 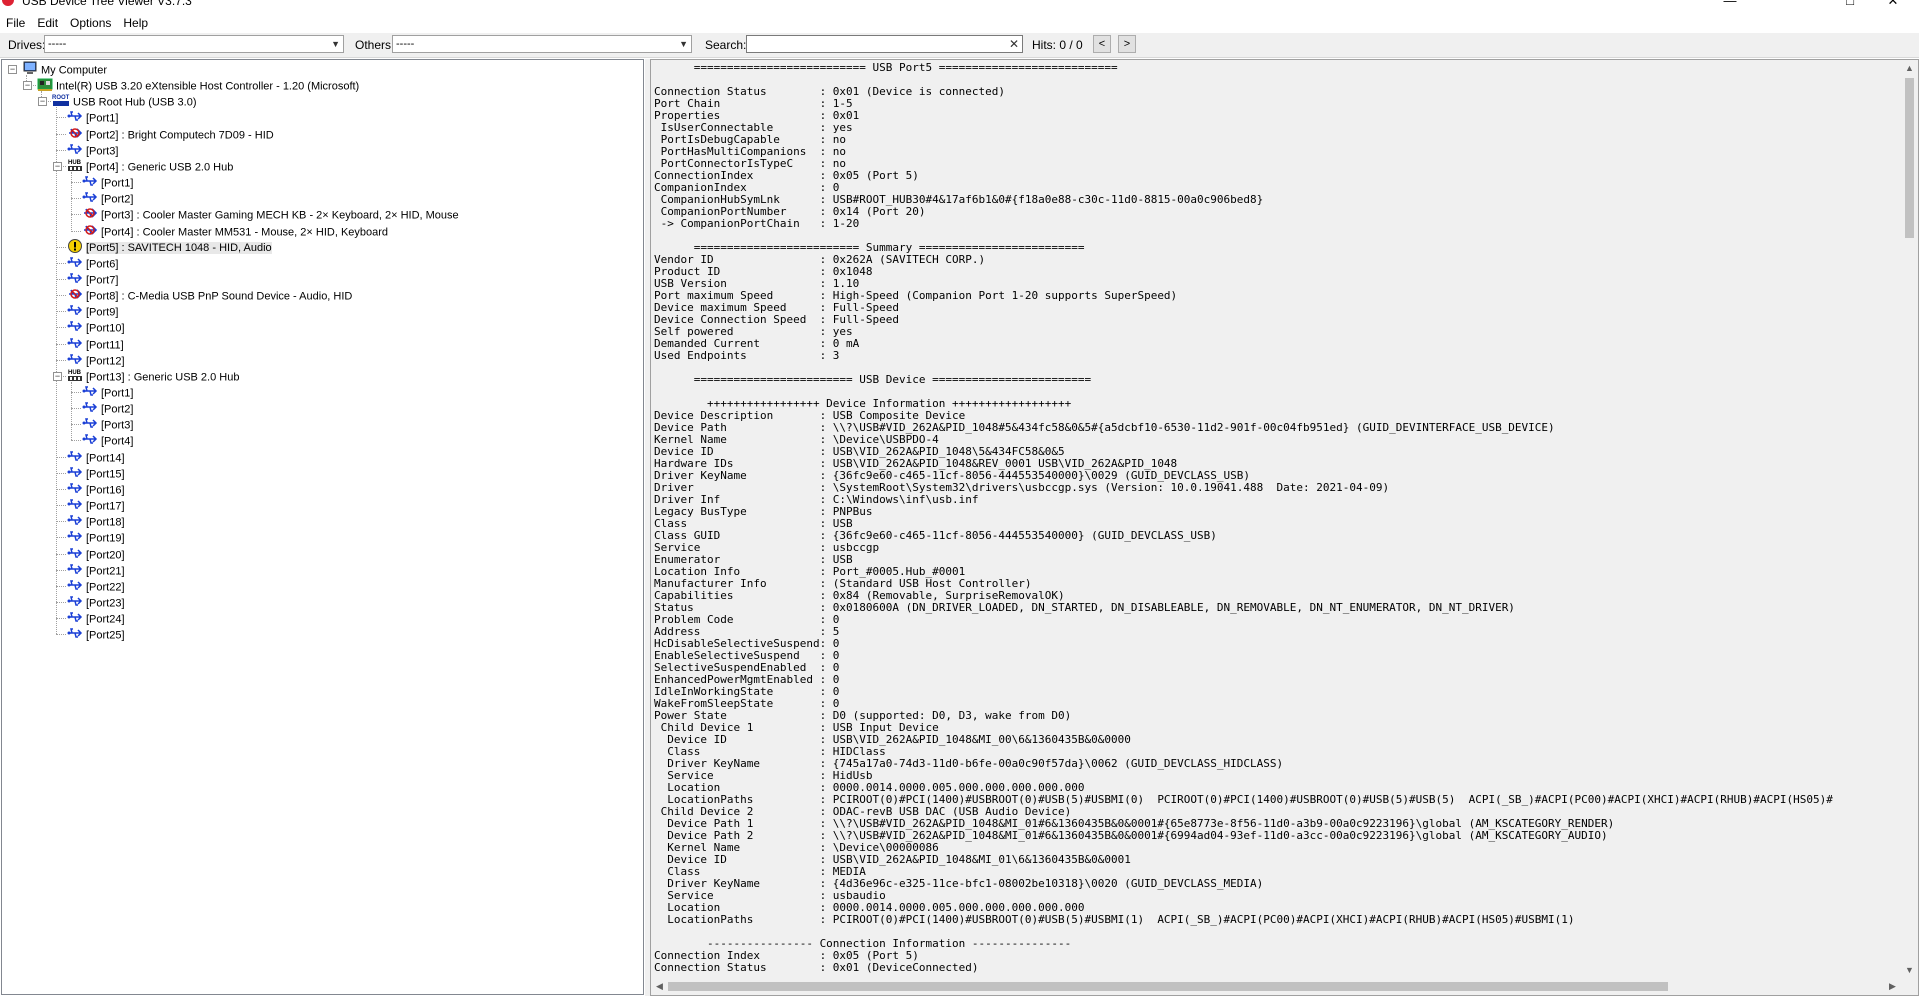 I want to click on tree-node: [Port9], so click(x=92, y=311).